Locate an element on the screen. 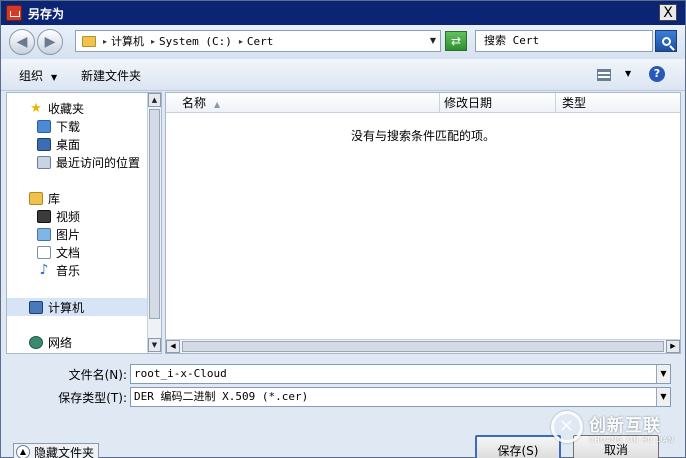 The height and width of the screenshot is (458, 686). picture-icon is located at coordinates (44, 234).